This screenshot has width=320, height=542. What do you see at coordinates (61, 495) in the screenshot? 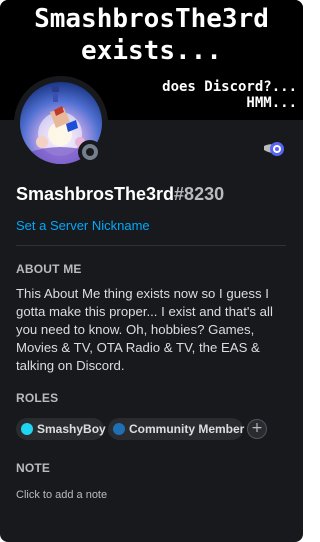
I see `note-input: Click to add a note` at bounding box center [61, 495].